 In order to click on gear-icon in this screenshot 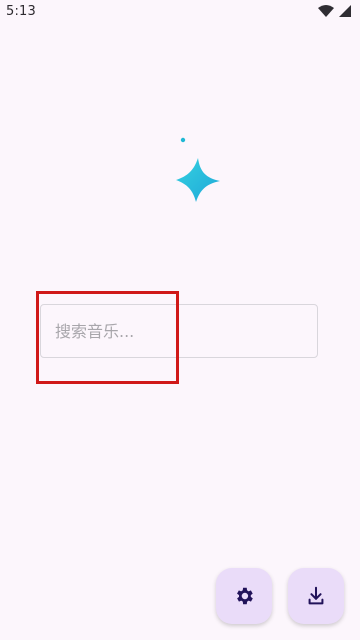, I will do `click(245, 596)`.